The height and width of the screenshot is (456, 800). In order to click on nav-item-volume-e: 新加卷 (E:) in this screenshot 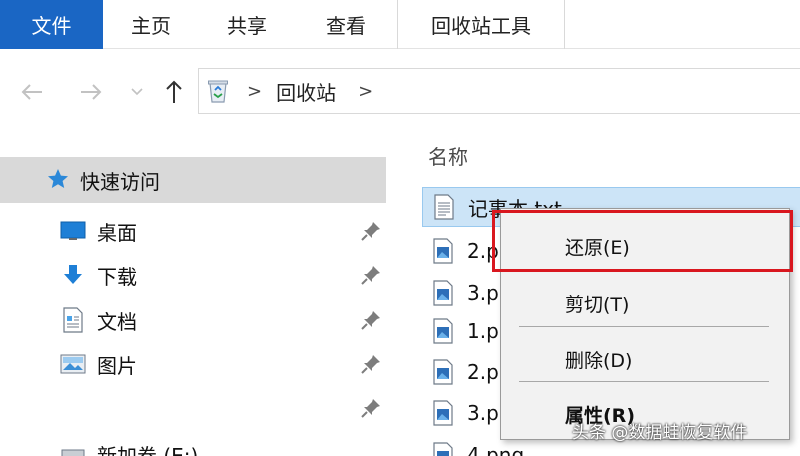, I will do `click(193, 444)`.